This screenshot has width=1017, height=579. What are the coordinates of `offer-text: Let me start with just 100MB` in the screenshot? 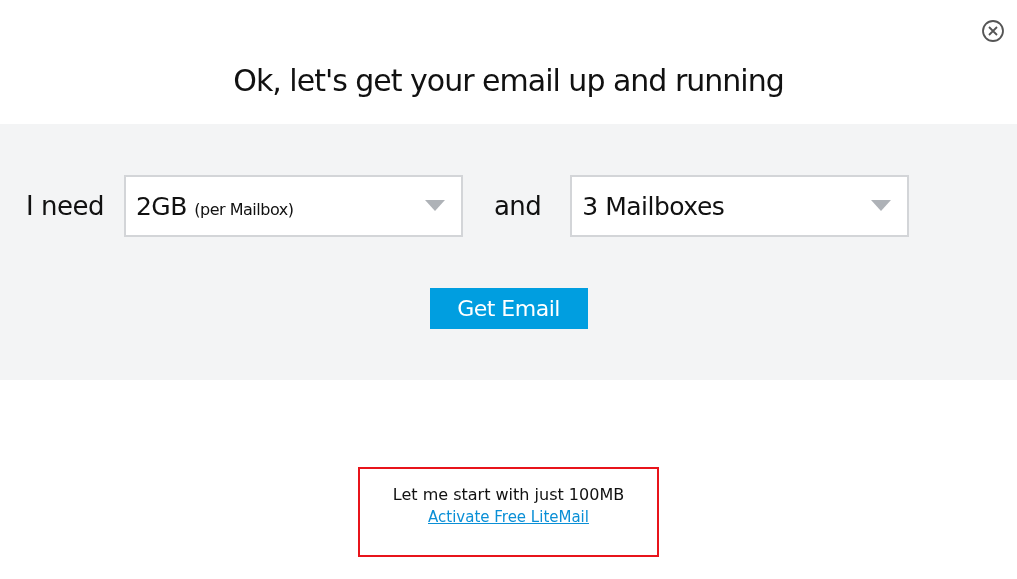 It's located at (508, 494).